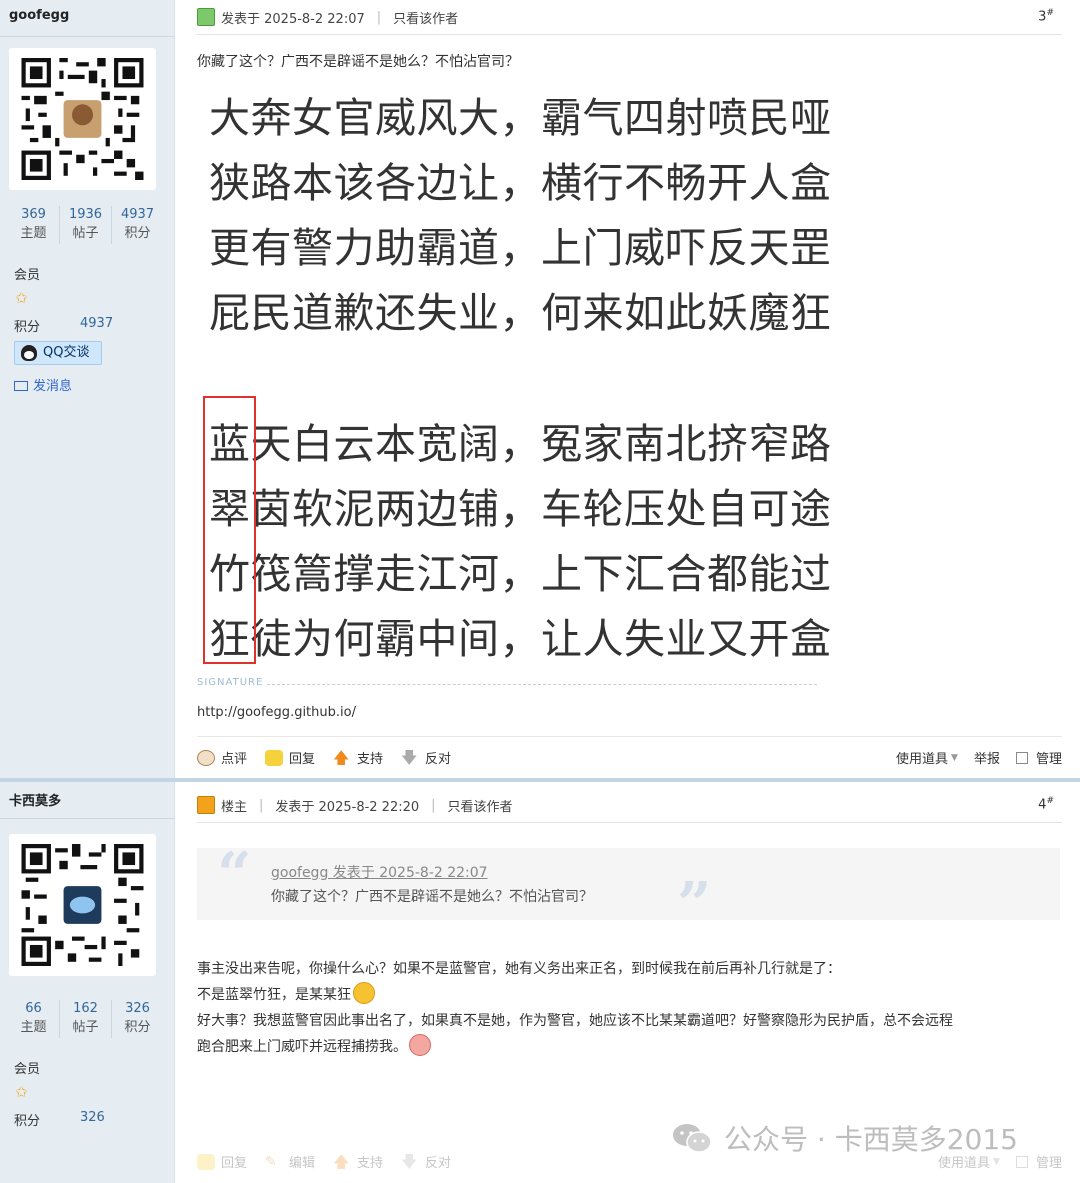 The height and width of the screenshot is (1183, 1080). Describe the element at coordinates (234, 875) in the screenshot. I see `open-quote-icon: “` at that location.